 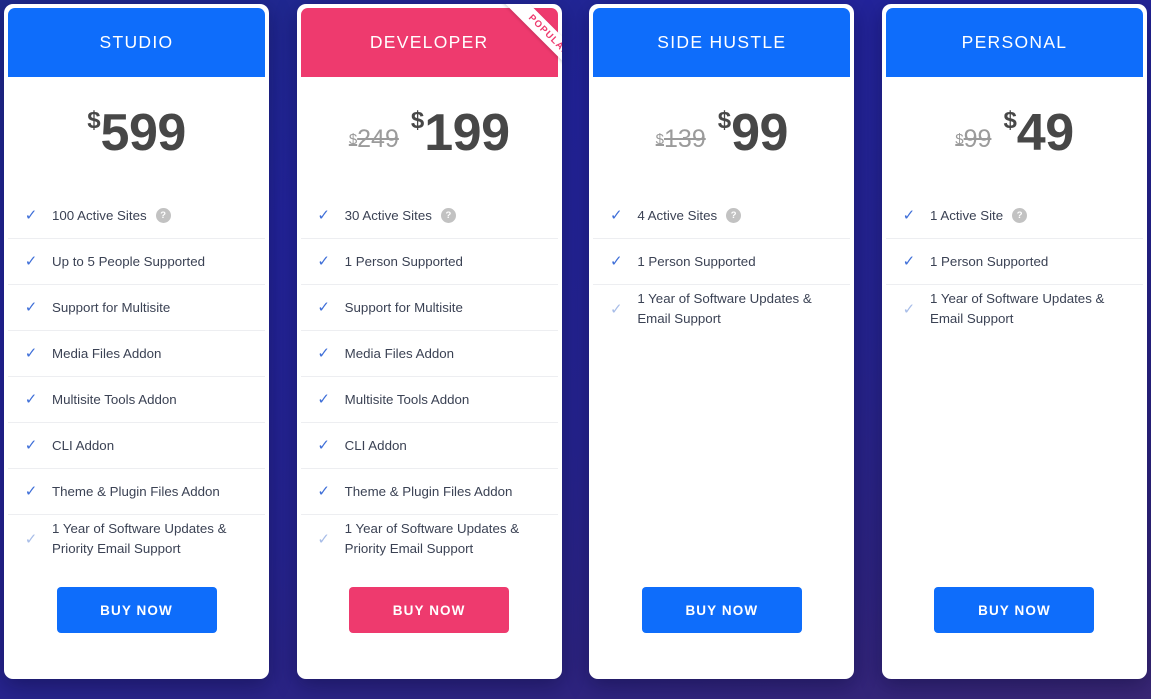 What do you see at coordinates (685, 138) in the screenshot?
I see `old-price-amount: 139` at bounding box center [685, 138].